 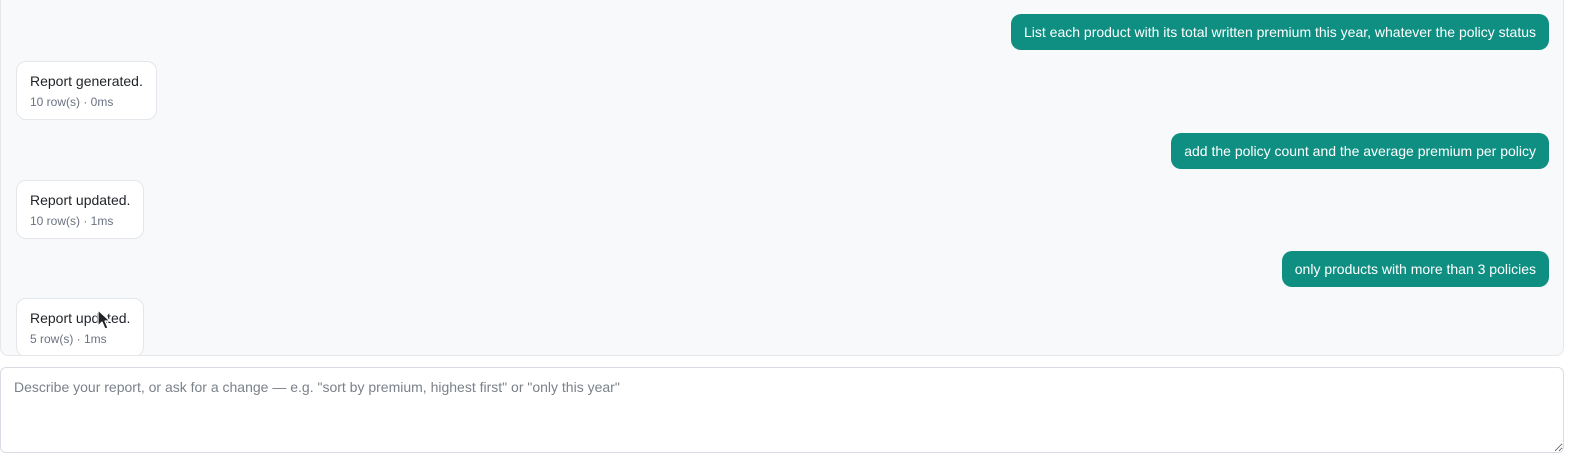 I want to click on assistant-message-meta: 10 row(s) · 1ms, so click(x=72, y=221).